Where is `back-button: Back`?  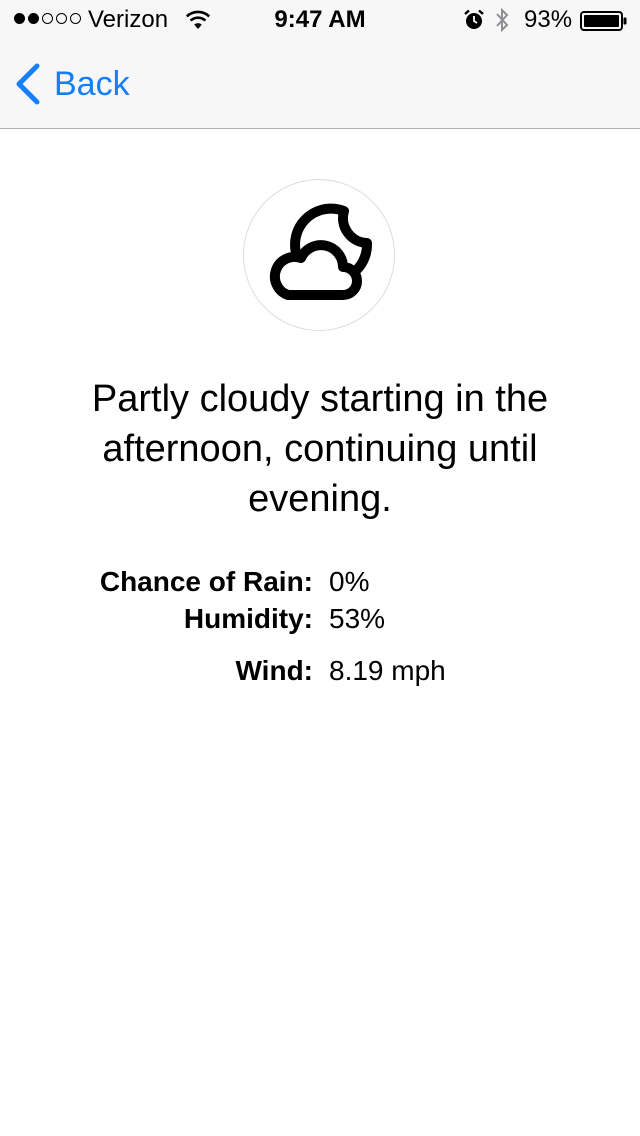 back-button: Back is located at coordinates (72, 84).